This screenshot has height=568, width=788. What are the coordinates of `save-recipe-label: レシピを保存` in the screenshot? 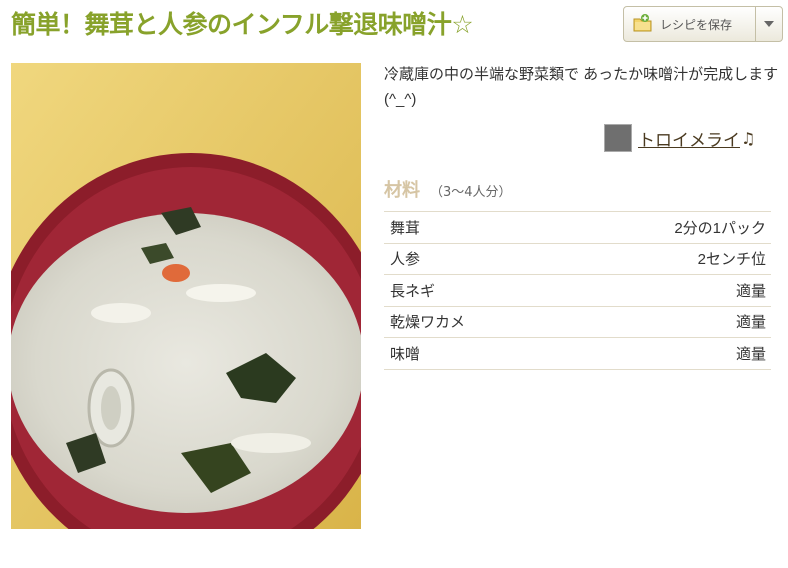 It's located at (696, 24).